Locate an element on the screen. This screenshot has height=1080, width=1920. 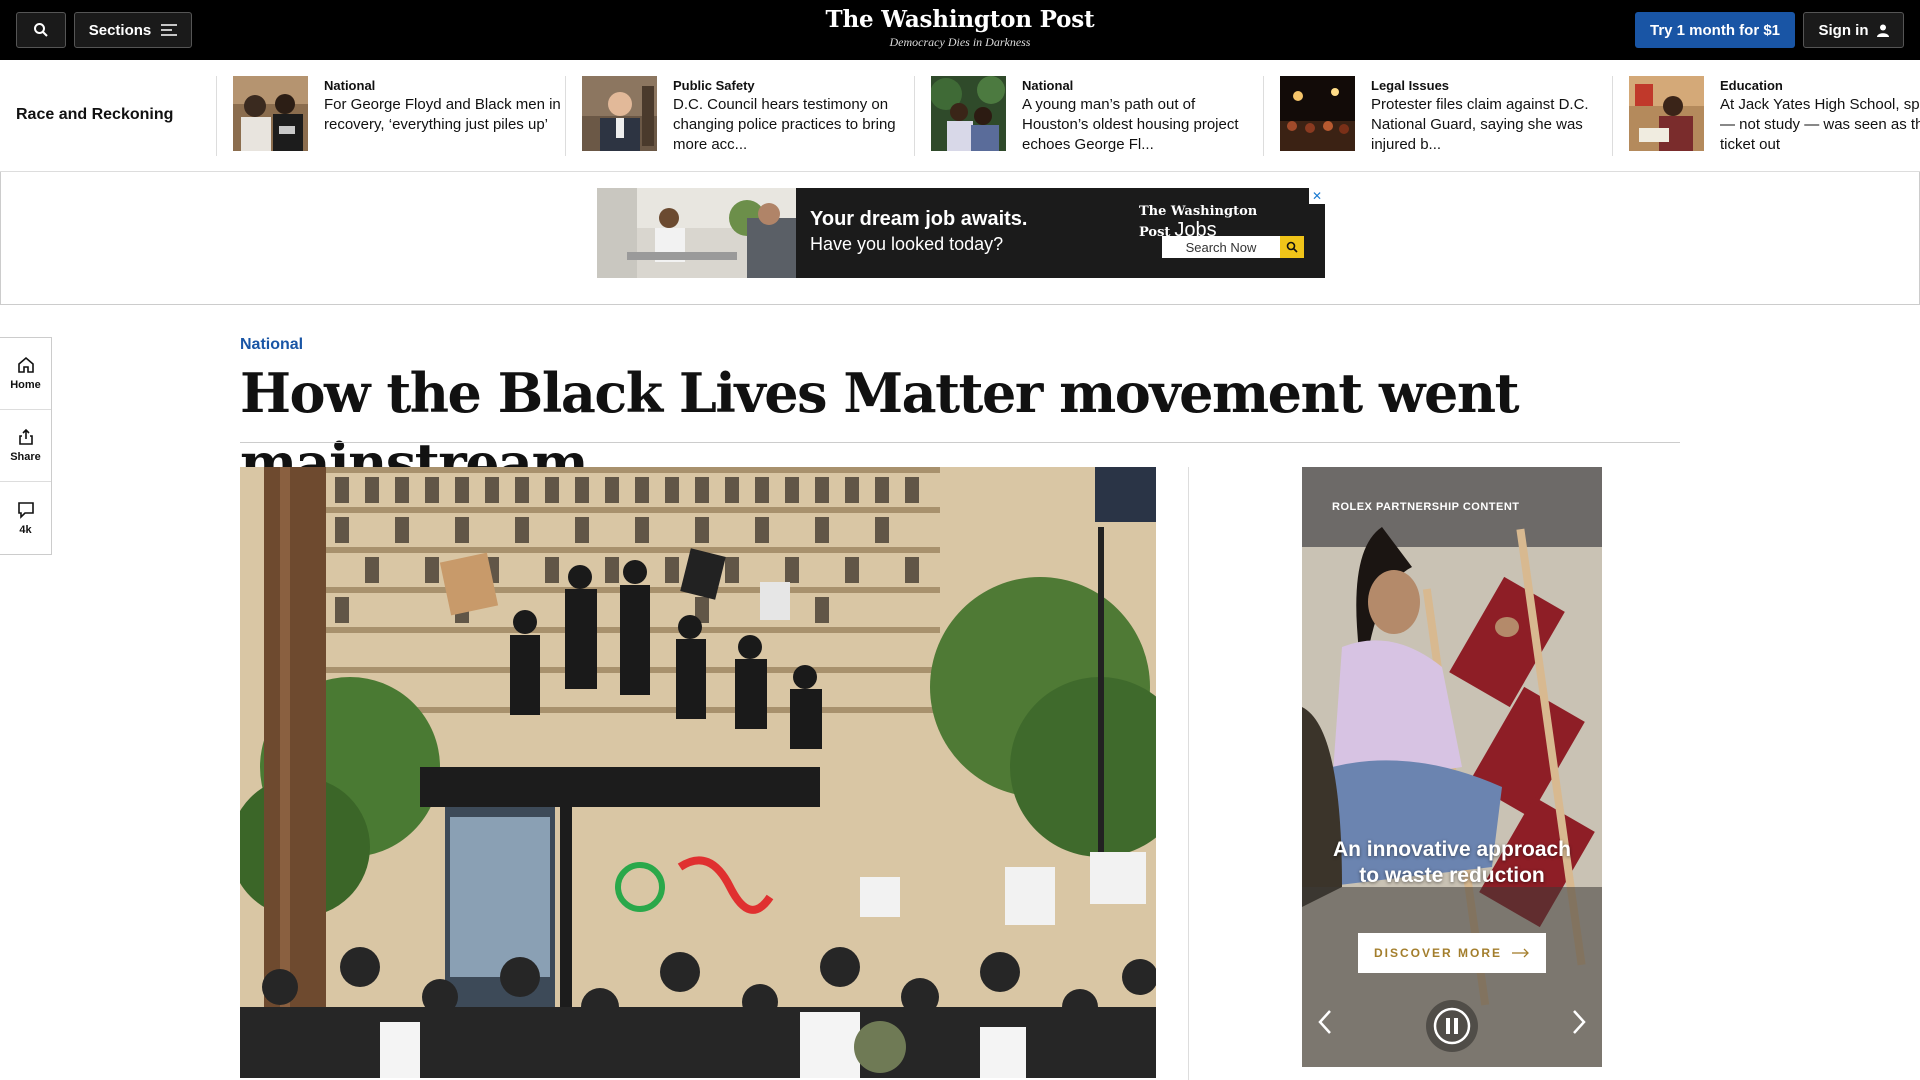
home-button: Home is located at coordinates (25, 374).